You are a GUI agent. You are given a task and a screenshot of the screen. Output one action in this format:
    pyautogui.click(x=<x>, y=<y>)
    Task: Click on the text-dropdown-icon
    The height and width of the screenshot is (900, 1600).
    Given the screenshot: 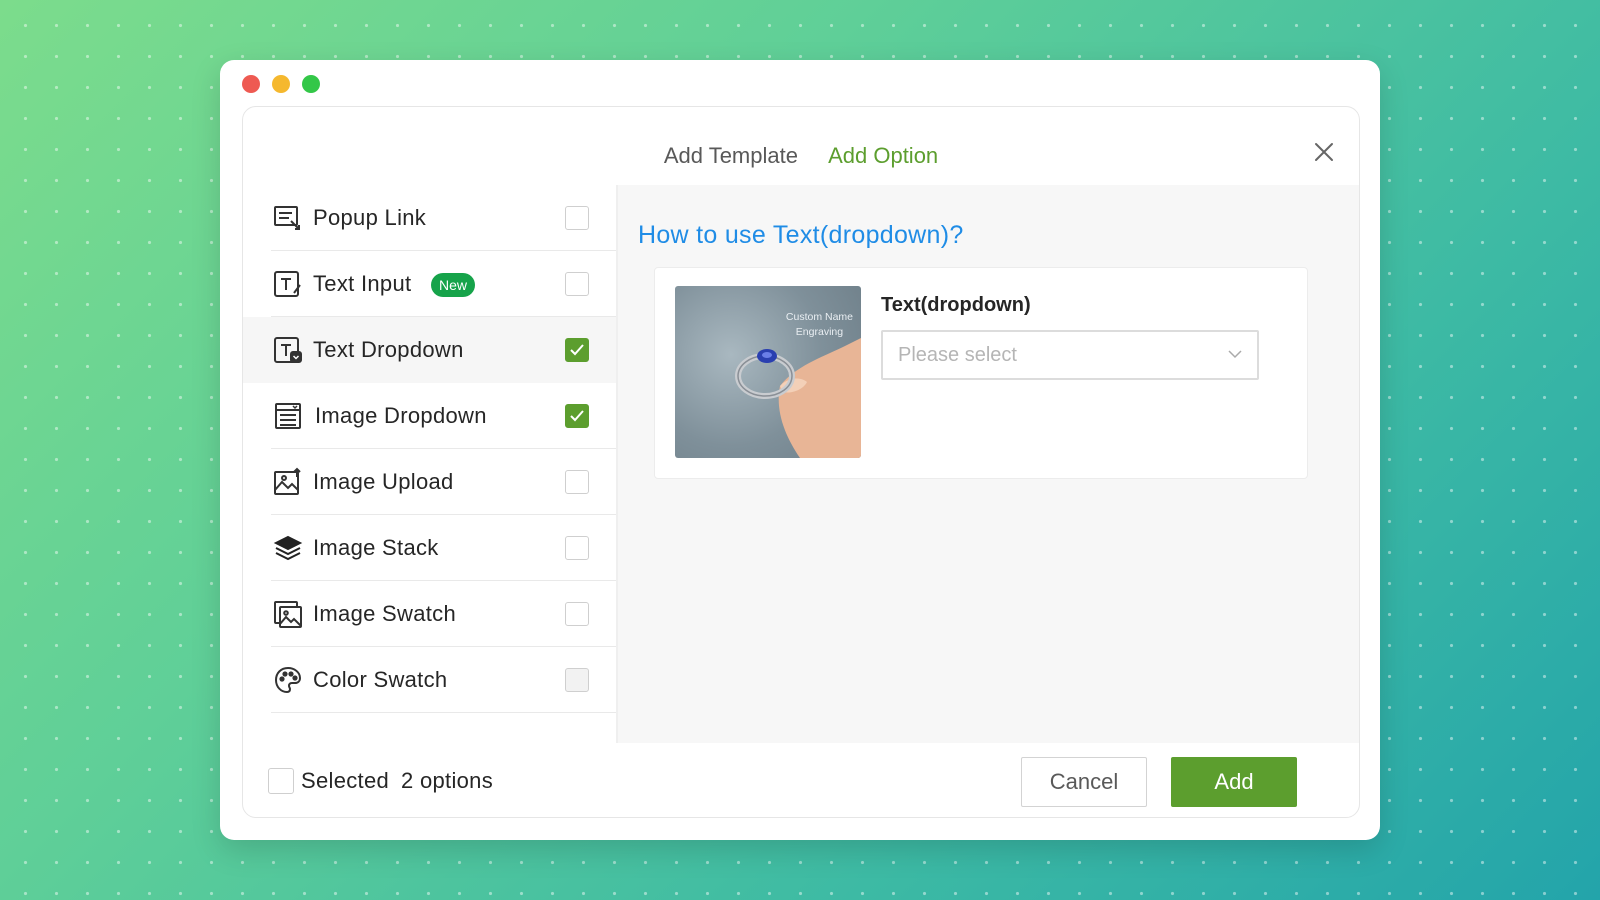 What is the action you would take?
    pyautogui.click(x=288, y=350)
    